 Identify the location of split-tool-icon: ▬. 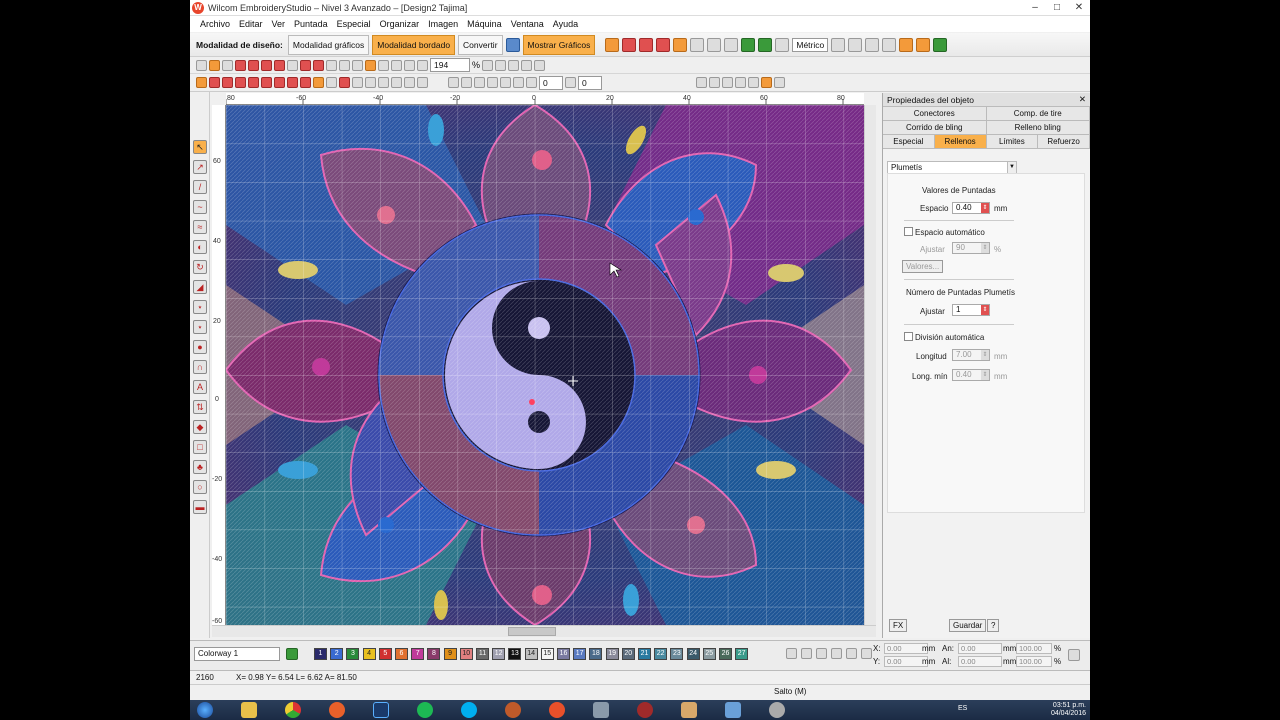
(200, 507).